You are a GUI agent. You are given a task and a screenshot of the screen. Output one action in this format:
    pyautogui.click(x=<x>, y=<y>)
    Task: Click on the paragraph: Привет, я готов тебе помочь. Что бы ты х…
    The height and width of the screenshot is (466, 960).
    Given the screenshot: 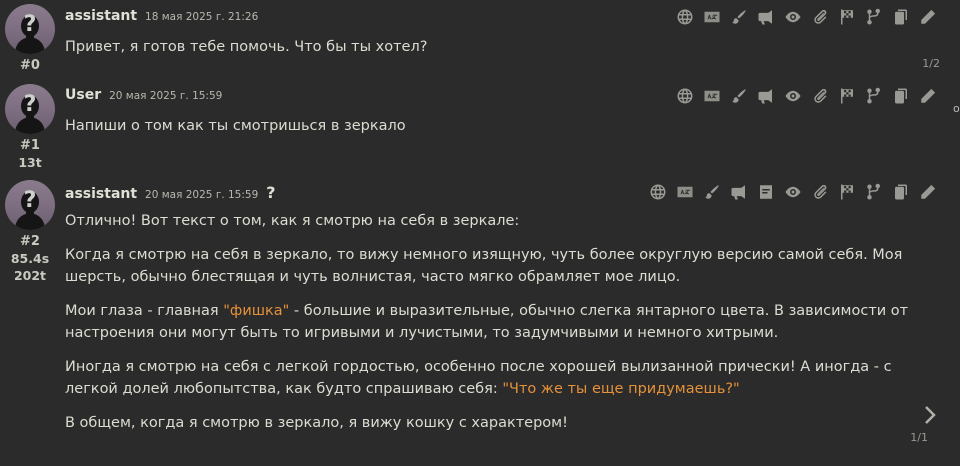 What is the action you would take?
    pyautogui.click(x=246, y=47)
    